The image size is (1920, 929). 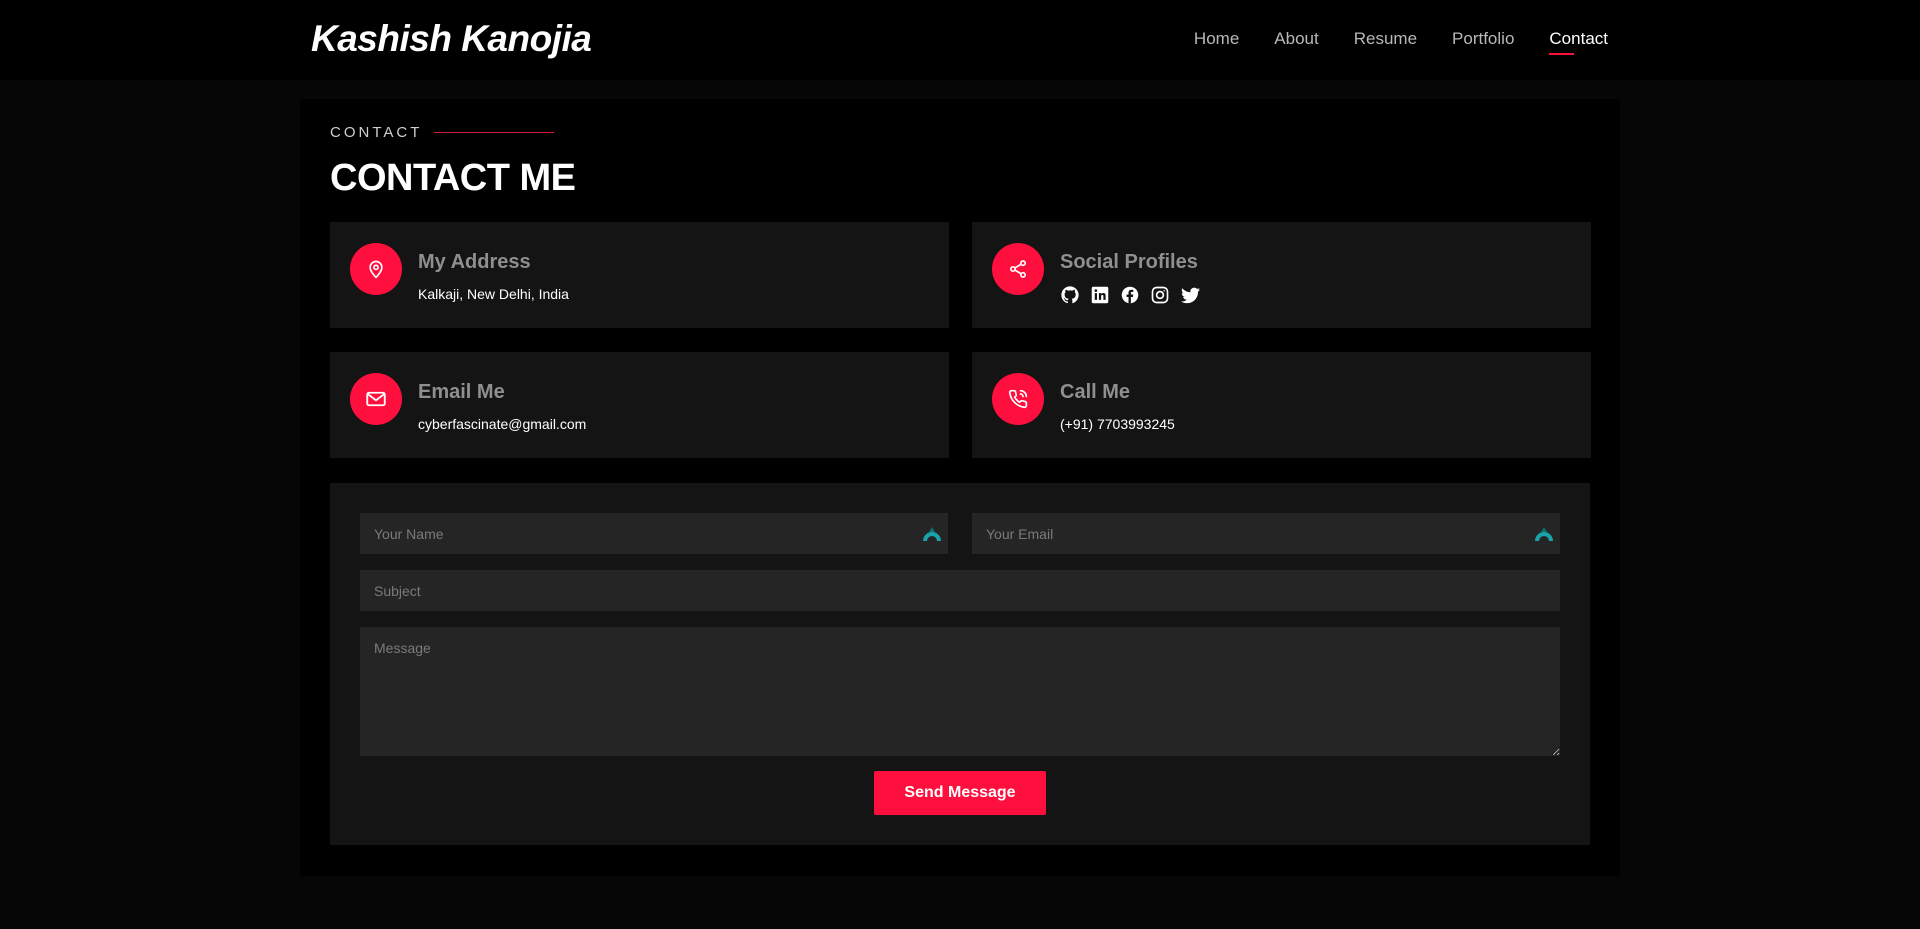 What do you see at coordinates (1117, 424) in the screenshot?
I see `phone-text: (+91) 7703993245` at bounding box center [1117, 424].